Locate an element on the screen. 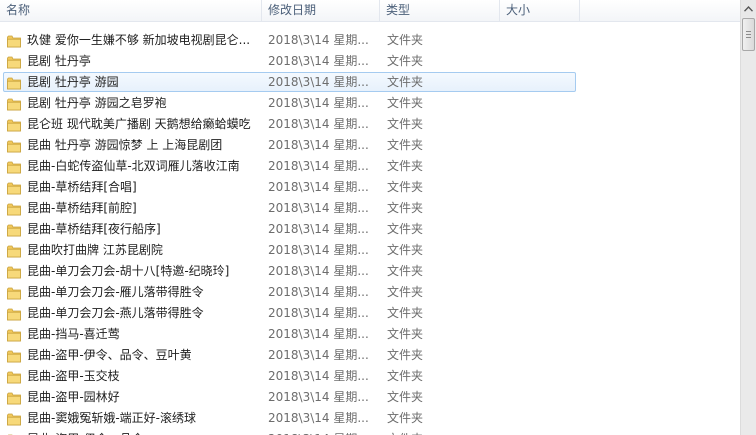  scroll-thumb is located at coordinates (748, 34).